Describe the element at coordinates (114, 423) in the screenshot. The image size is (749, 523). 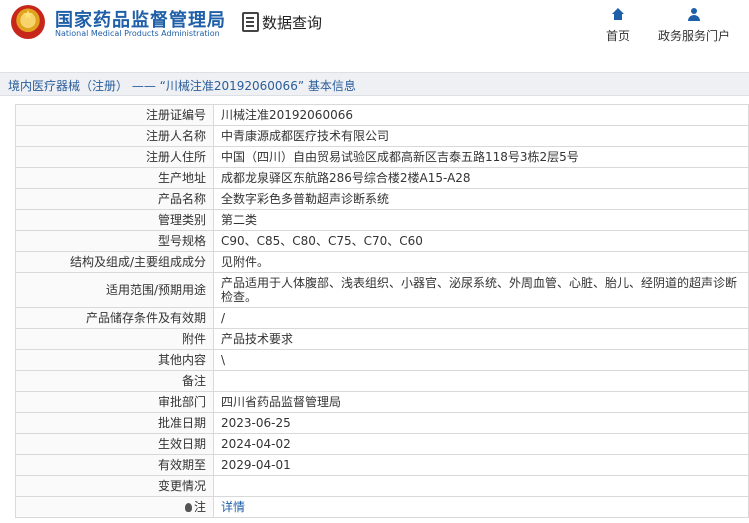
I see `row-label: 批准日期` at that location.